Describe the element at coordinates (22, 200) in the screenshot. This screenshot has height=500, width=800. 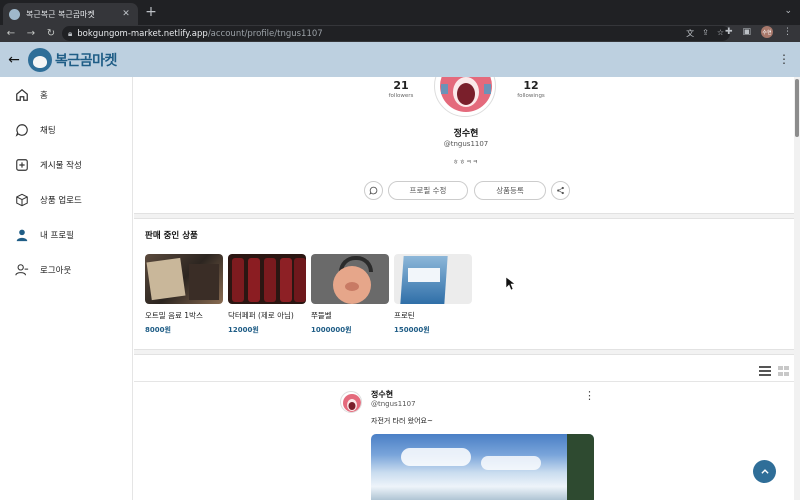
I see `box-icon` at that location.